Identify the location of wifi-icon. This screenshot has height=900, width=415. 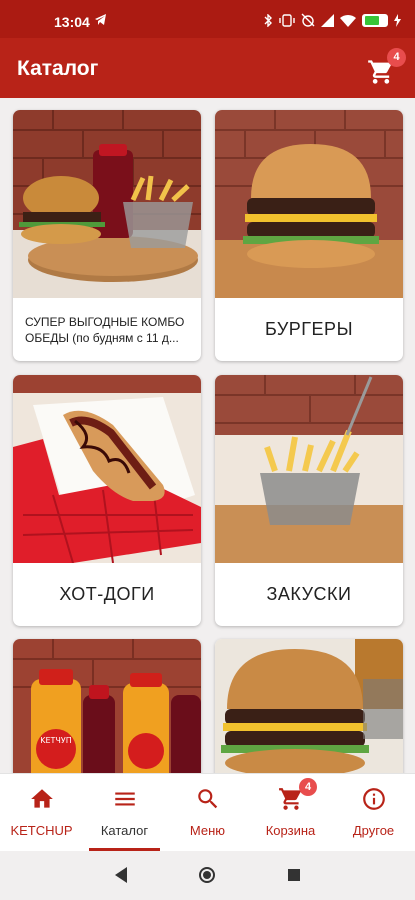
(348, 20).